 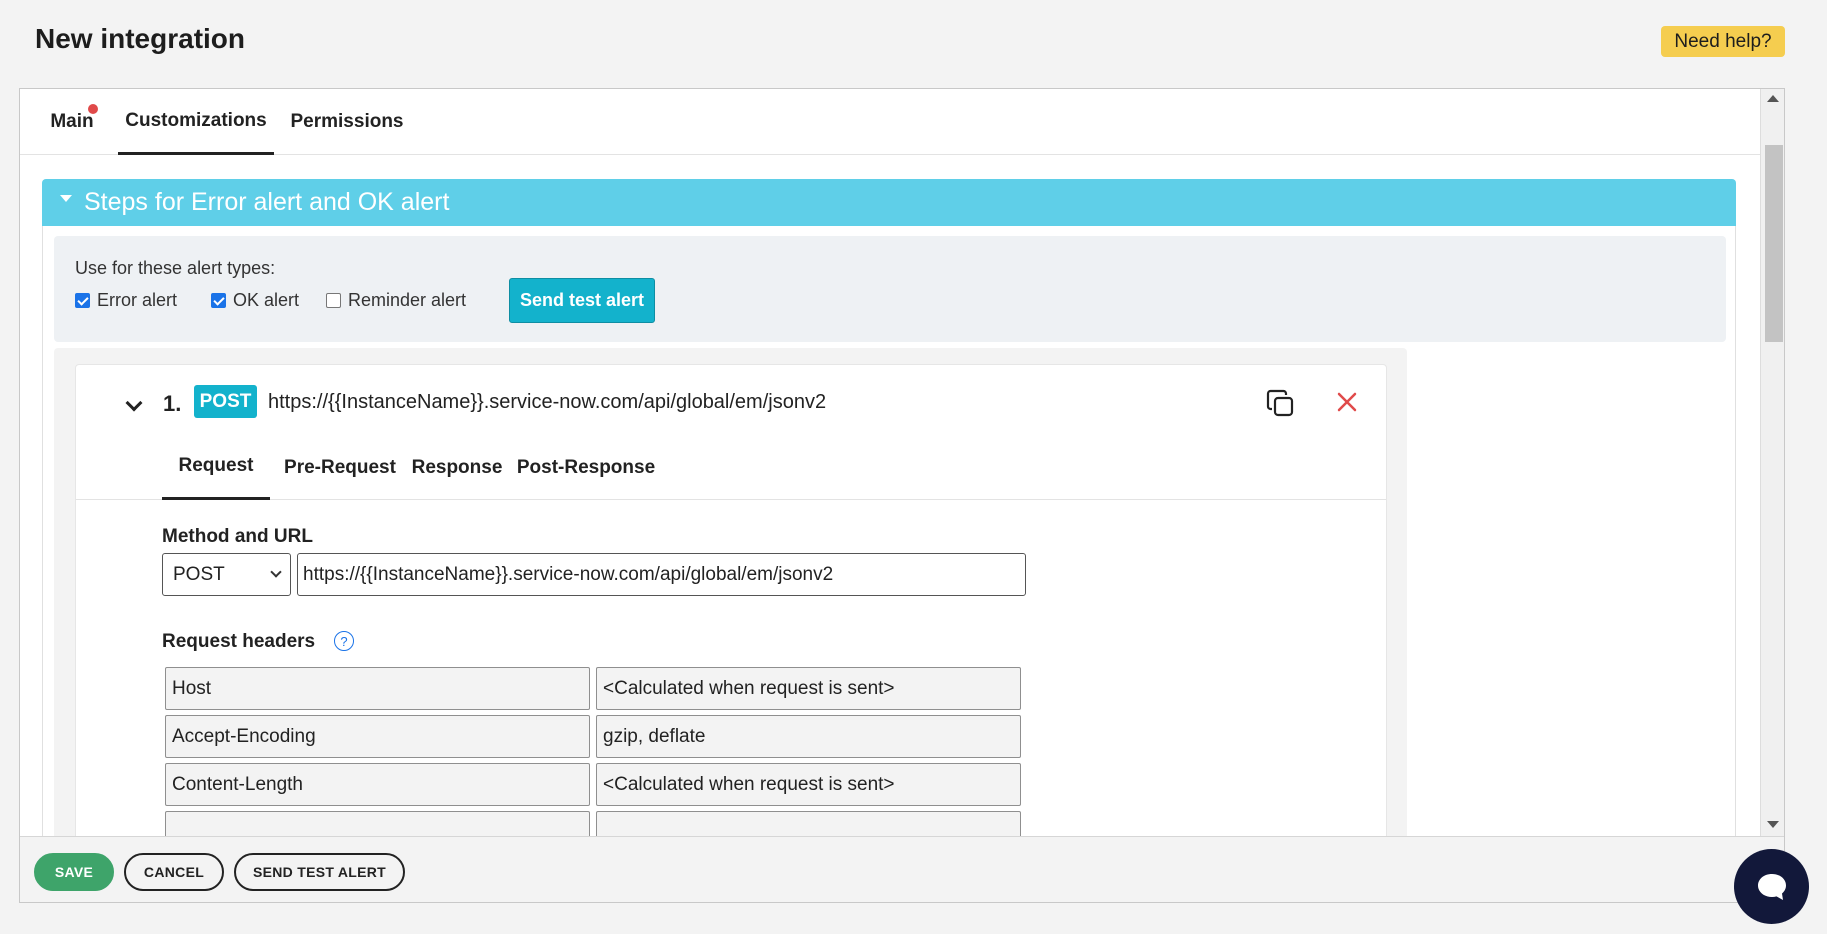 What do you see at coordinates (66, 198) in the screenshot?
I see `caret-down-icon` at bounding box center [66, 198].